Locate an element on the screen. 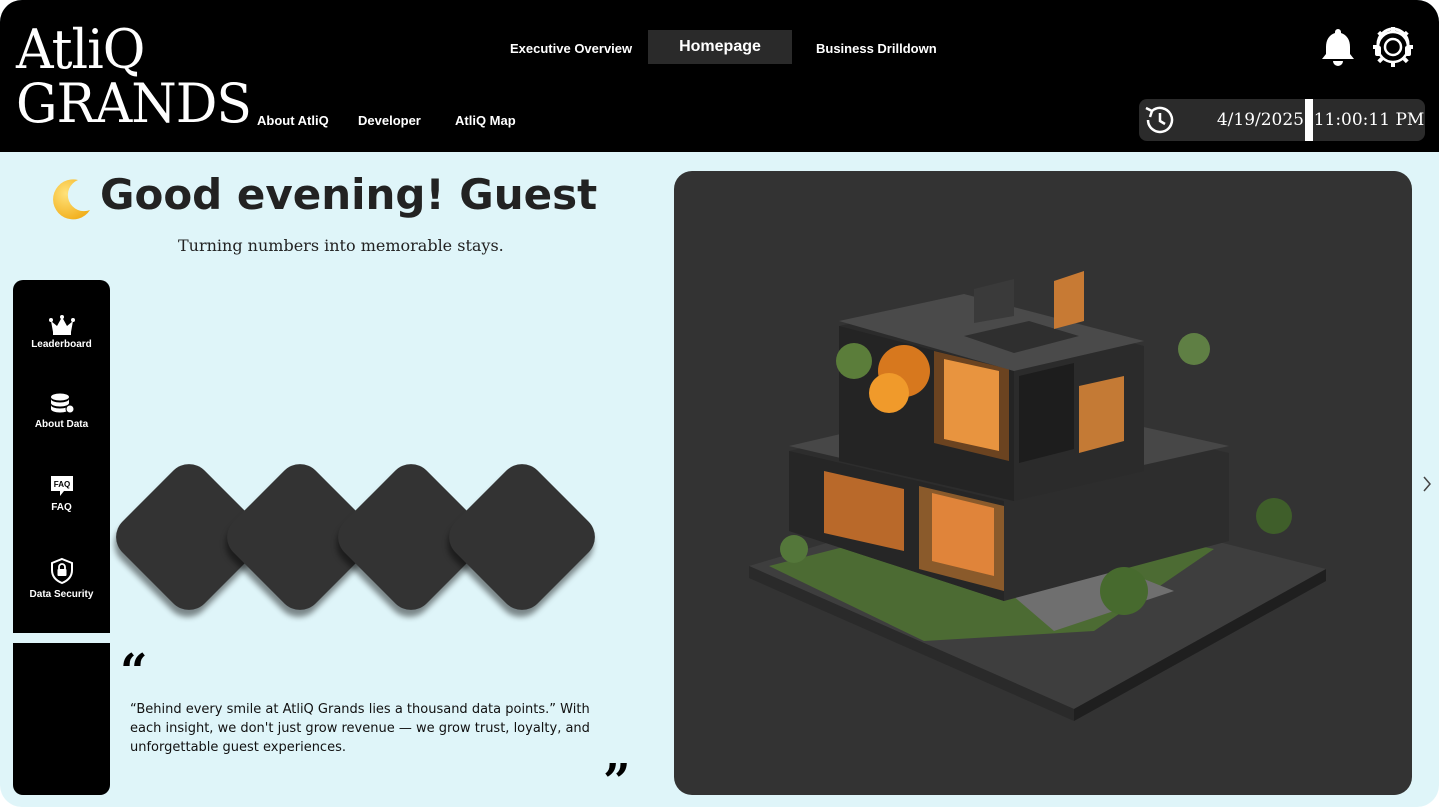 The image size is (1439, 807). shield-lock-icon is located at coordinates (61, 571).